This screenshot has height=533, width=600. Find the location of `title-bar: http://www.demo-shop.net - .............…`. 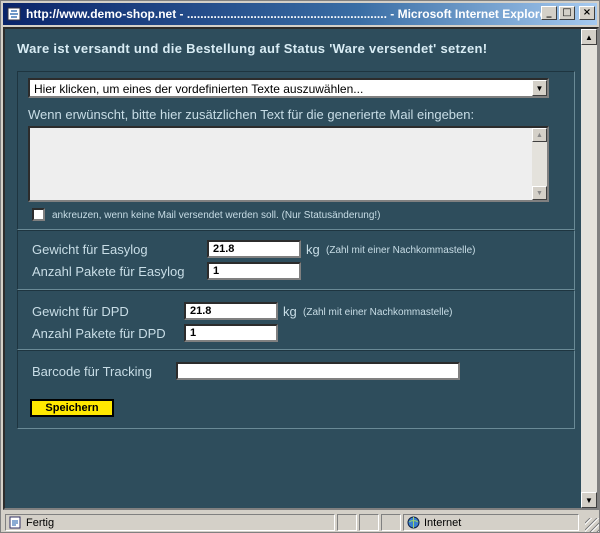

title-bar: http://www.demo-shop.net - .............… is located at coordinates (300, 14).